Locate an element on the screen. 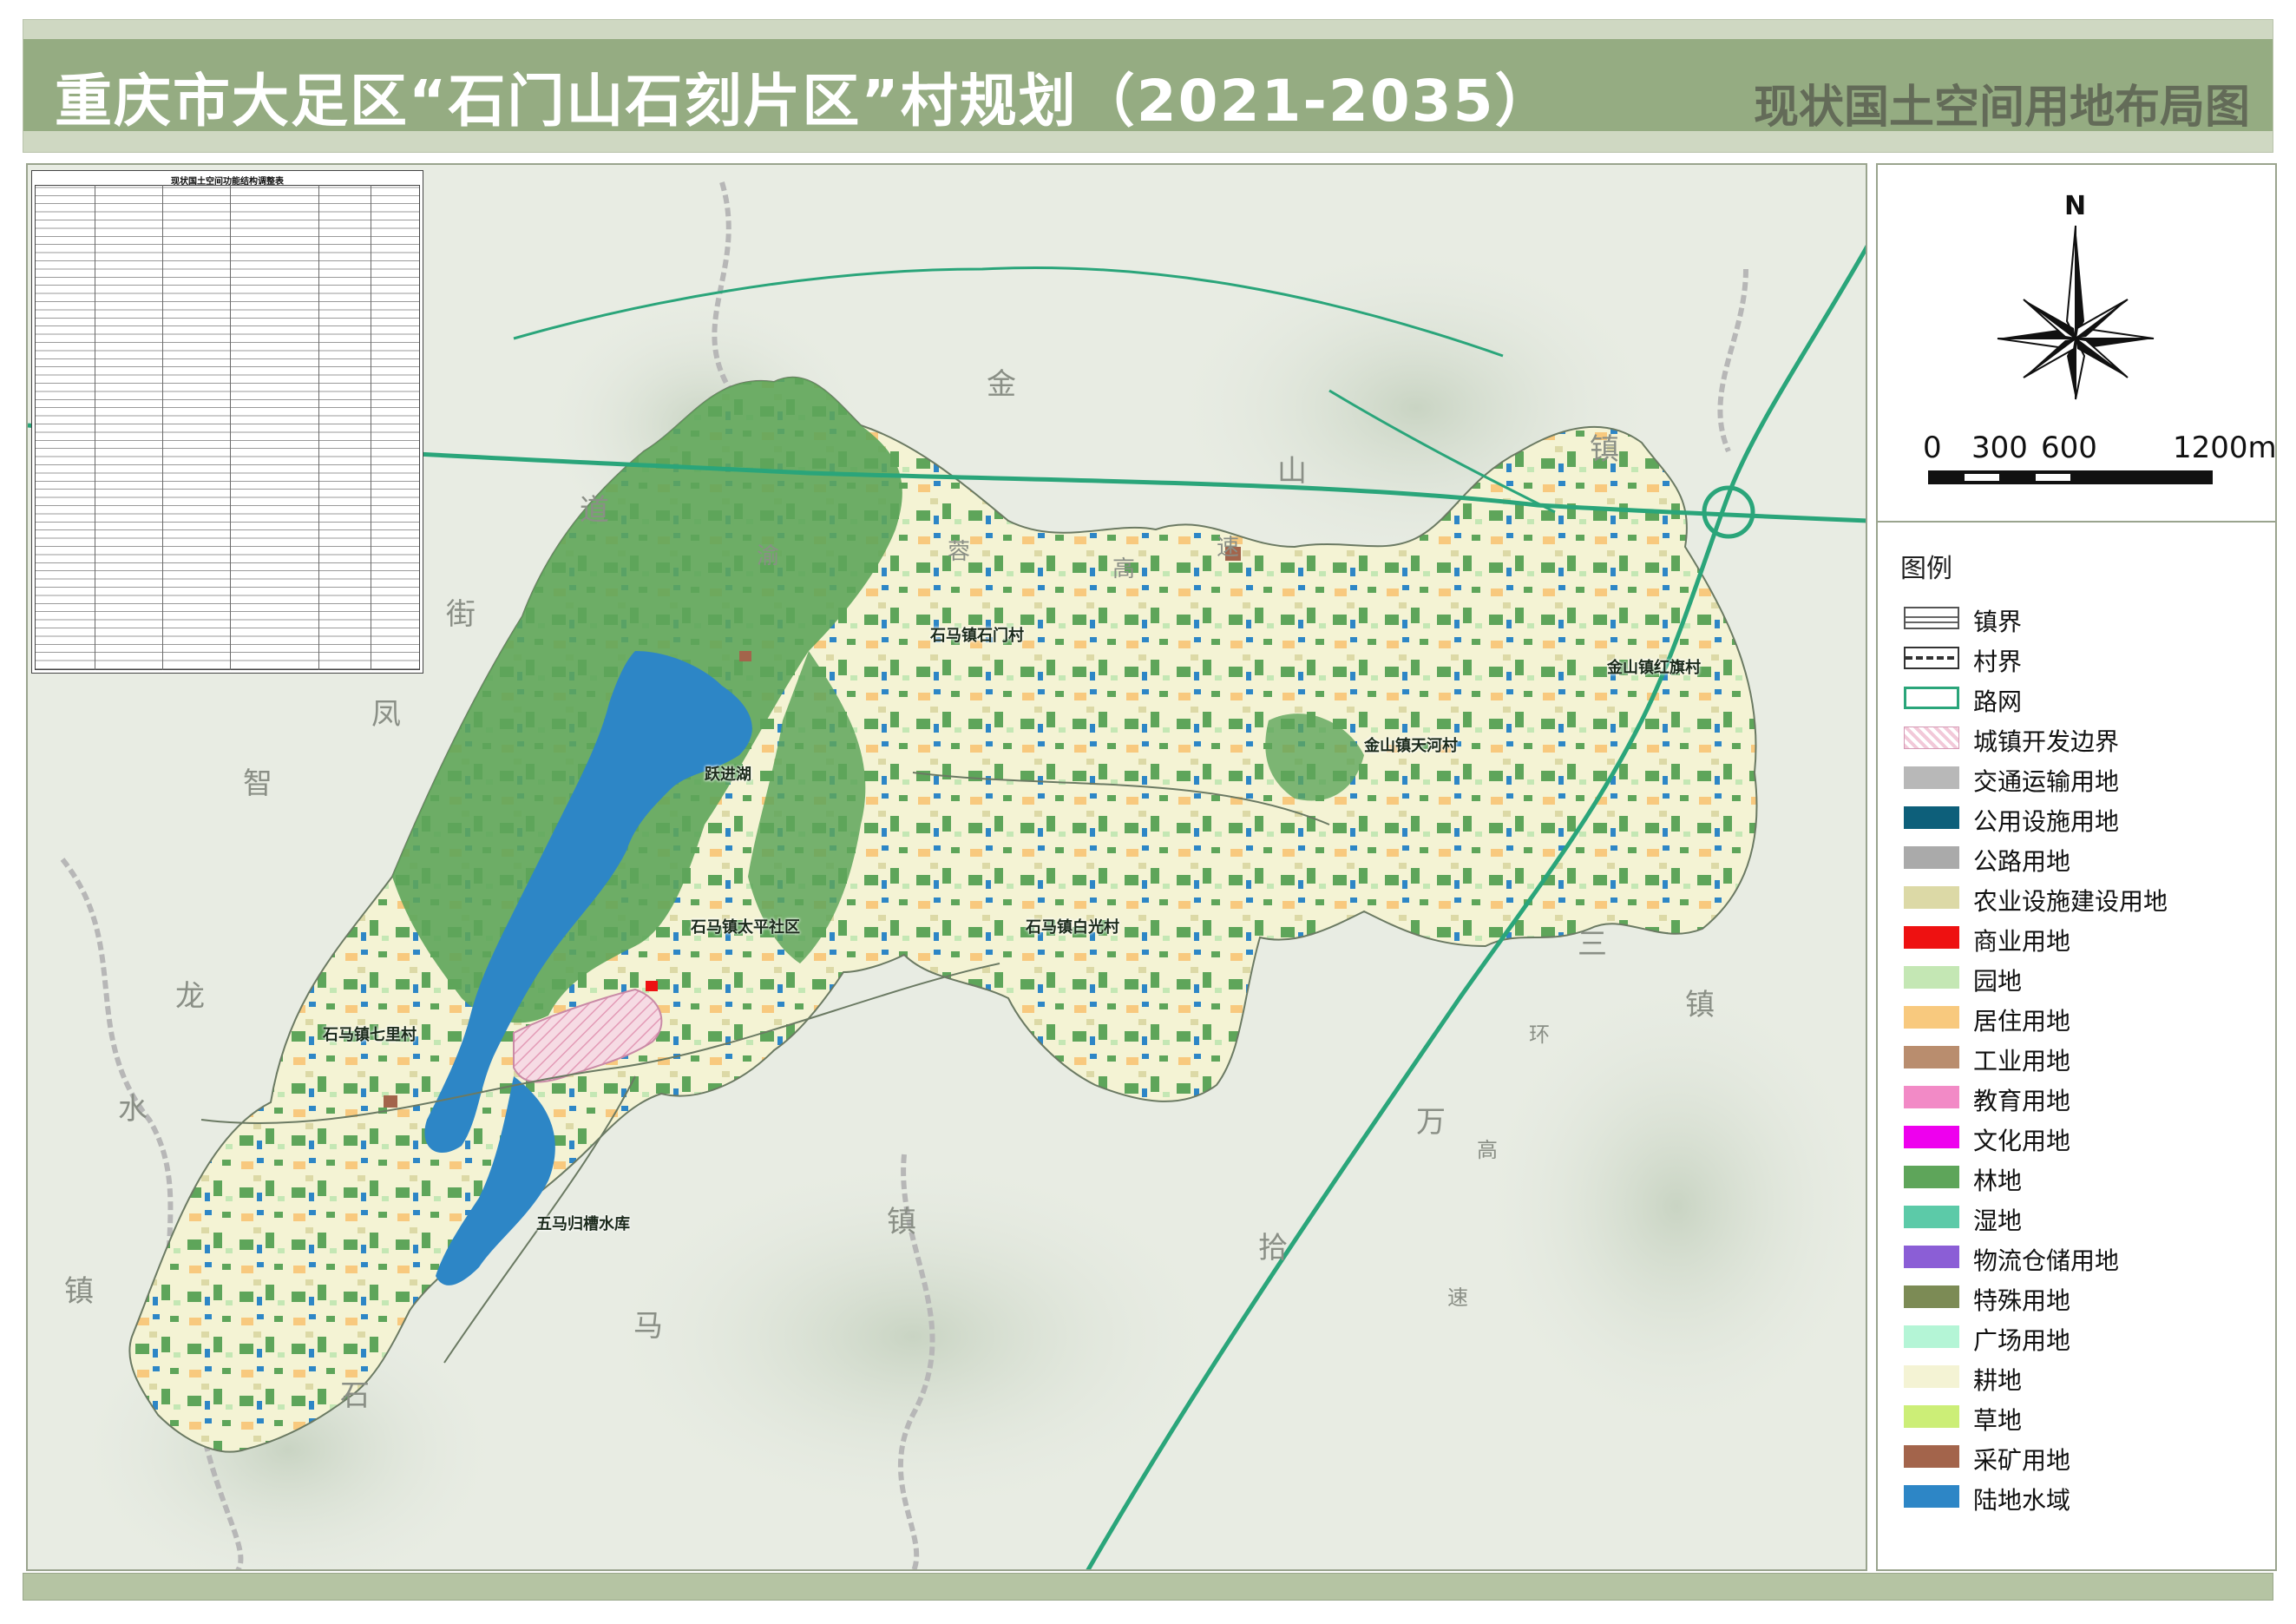 The width and height of the screenshot is (2296, 1624). village-label: 石马镇白光村 is located at coordinates (1072, 927).